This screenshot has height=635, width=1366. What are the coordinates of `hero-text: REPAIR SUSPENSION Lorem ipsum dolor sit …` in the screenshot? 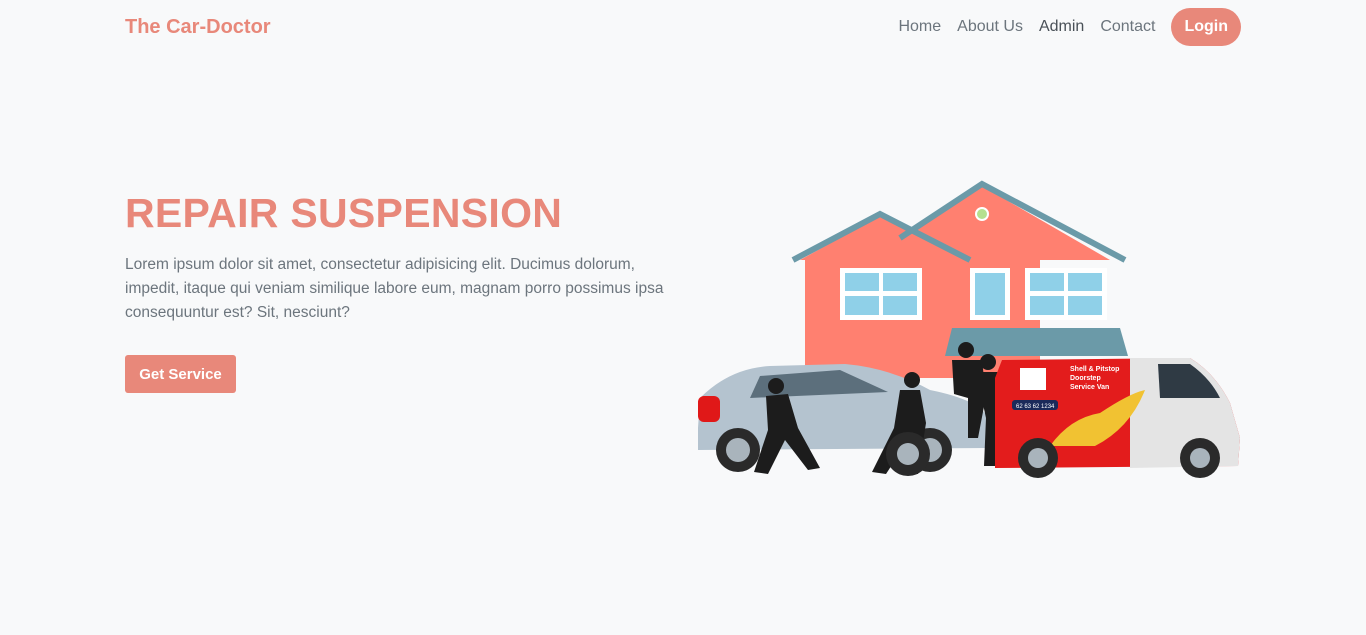 It's located at (395, 257).